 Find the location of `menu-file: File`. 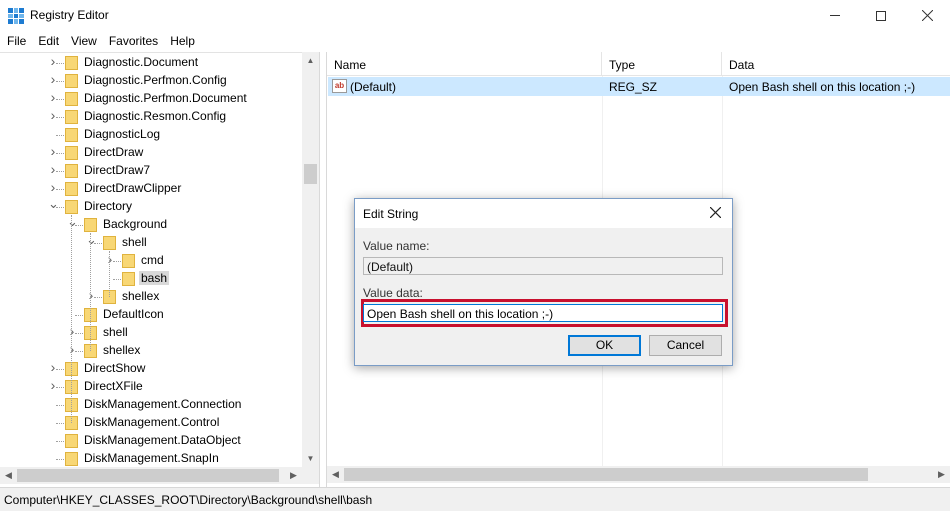

menu-file: File is located at coordinates (13, 41).